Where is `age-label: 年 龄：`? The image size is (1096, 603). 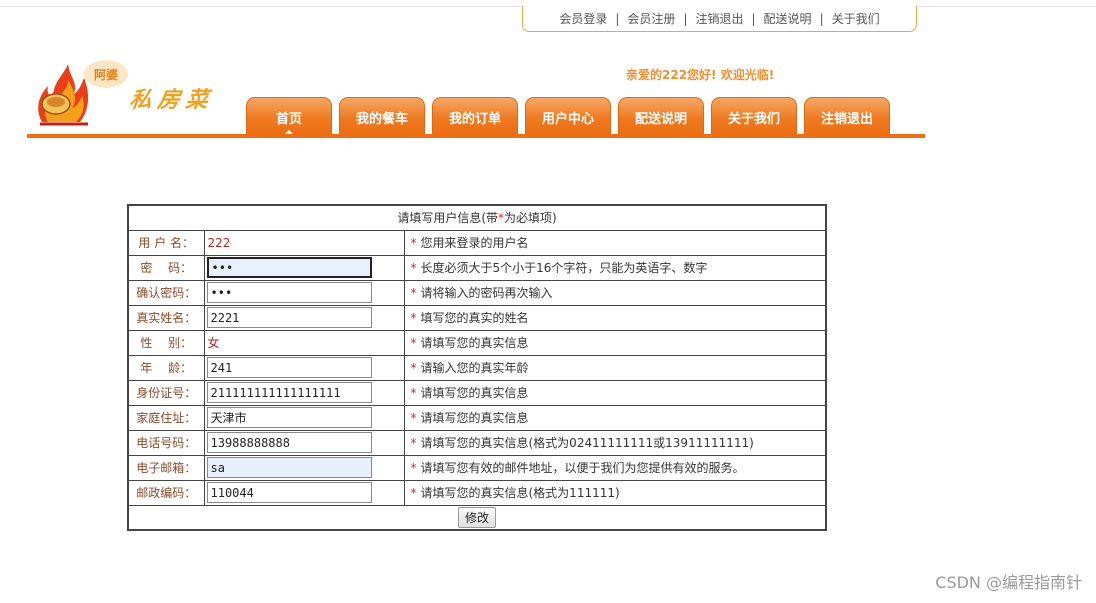 age-label: 年 龄： is located at coordinates (166, 367).